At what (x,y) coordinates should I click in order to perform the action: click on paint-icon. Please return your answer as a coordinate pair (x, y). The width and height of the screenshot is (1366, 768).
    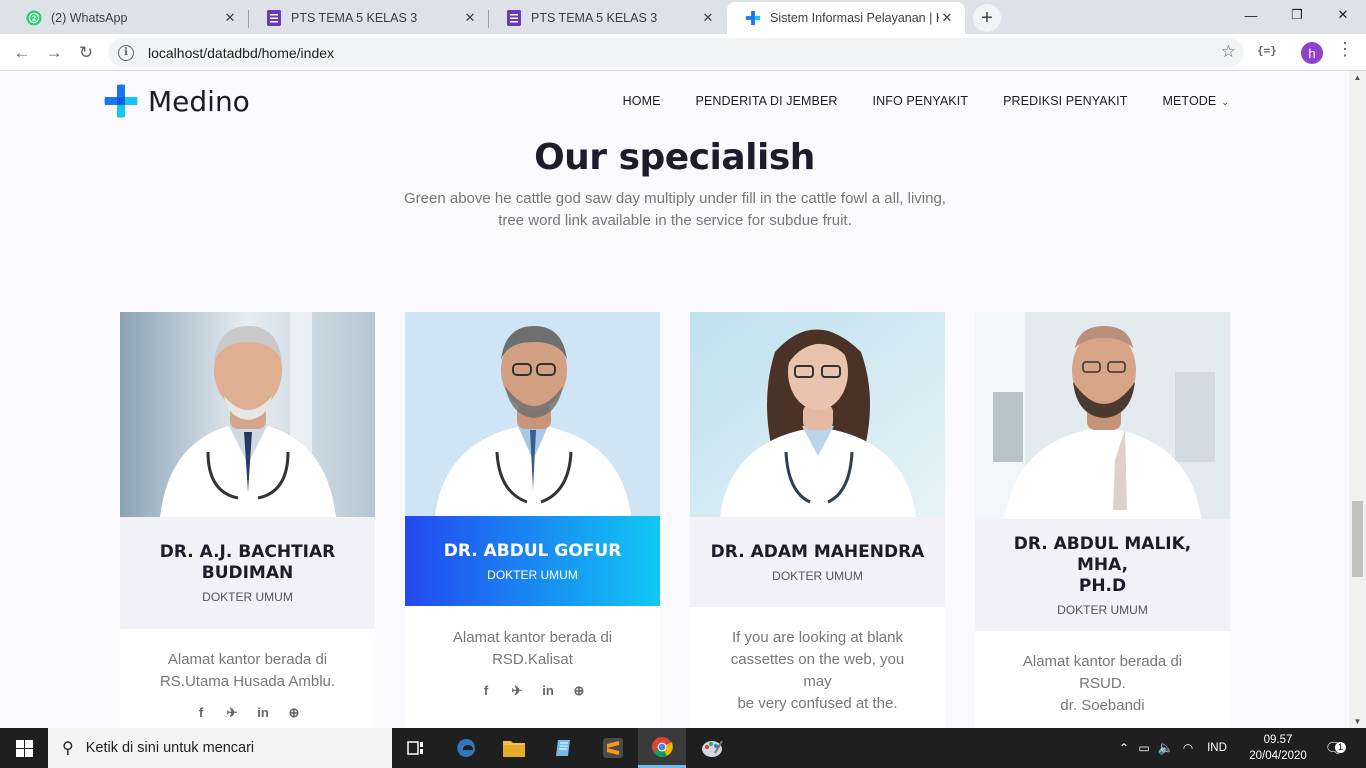
    Looking at the image, I should click on (712, 748).